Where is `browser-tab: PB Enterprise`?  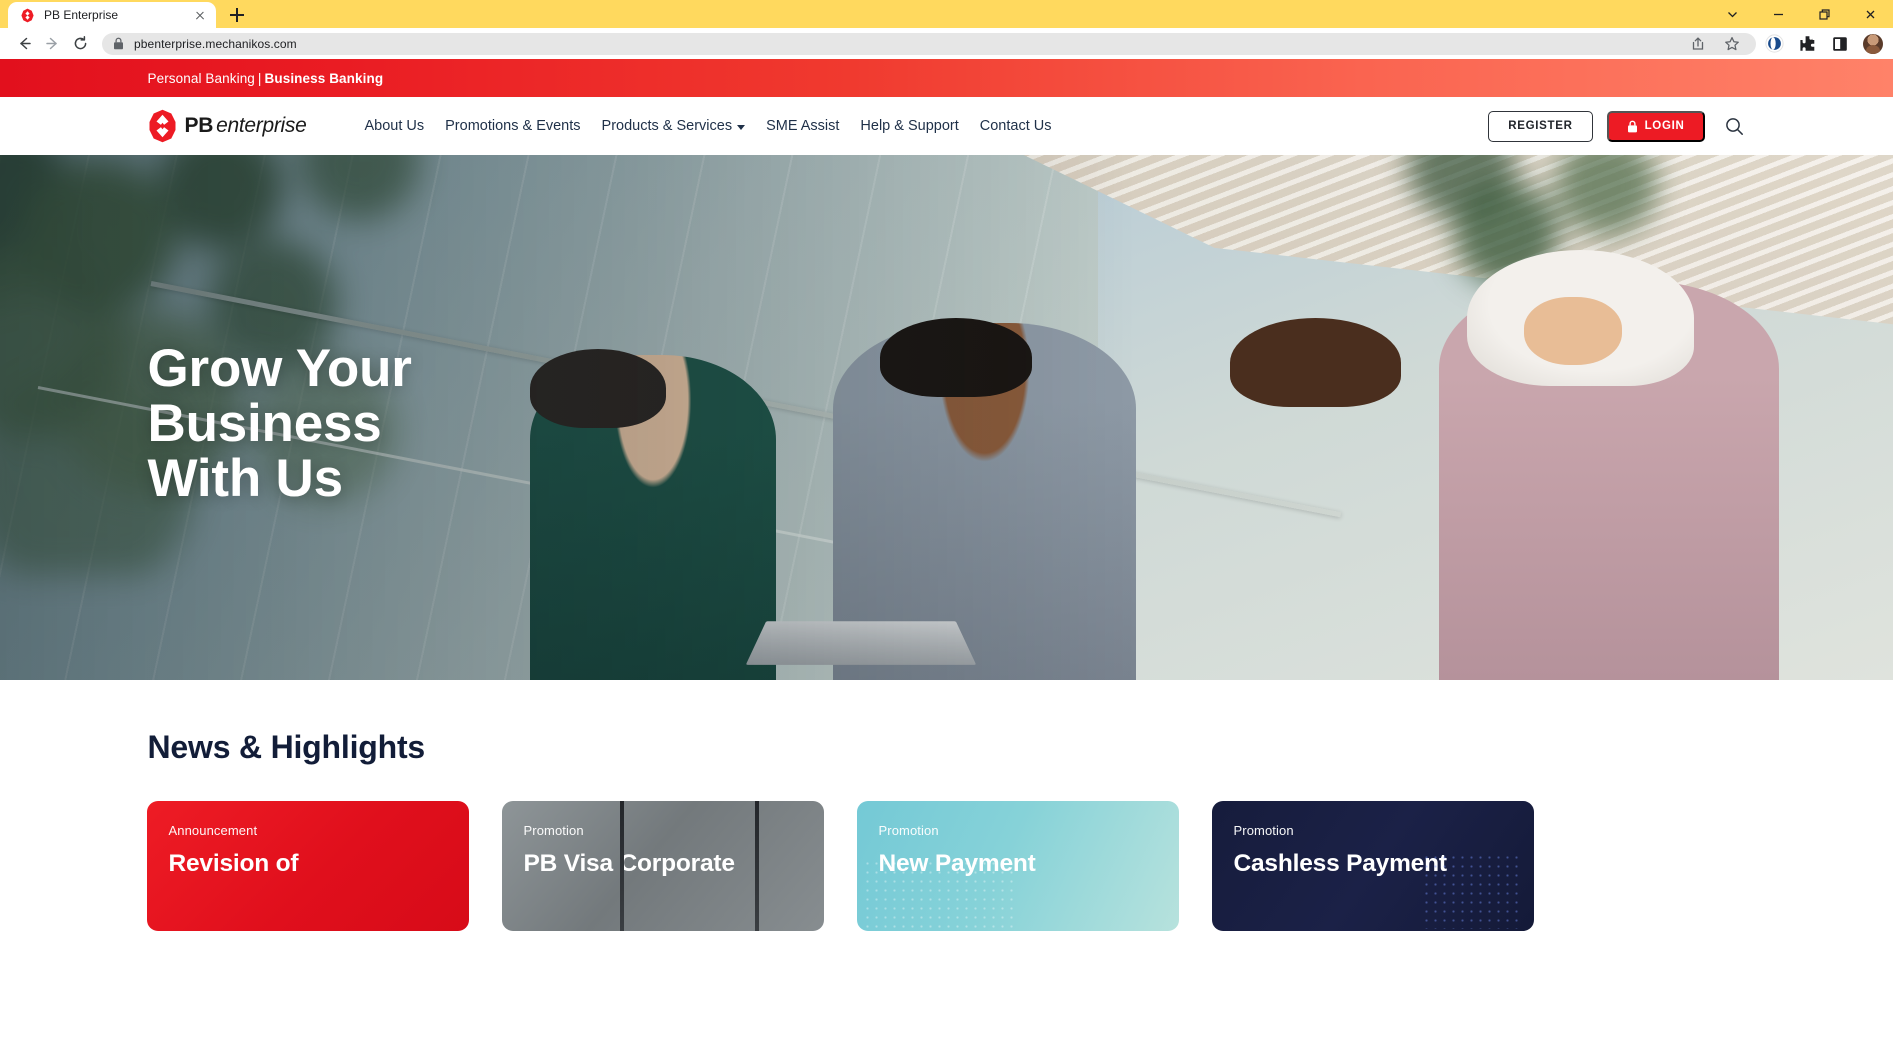 browser-tab: PB Enterprise is located at coordinates (112, 15).